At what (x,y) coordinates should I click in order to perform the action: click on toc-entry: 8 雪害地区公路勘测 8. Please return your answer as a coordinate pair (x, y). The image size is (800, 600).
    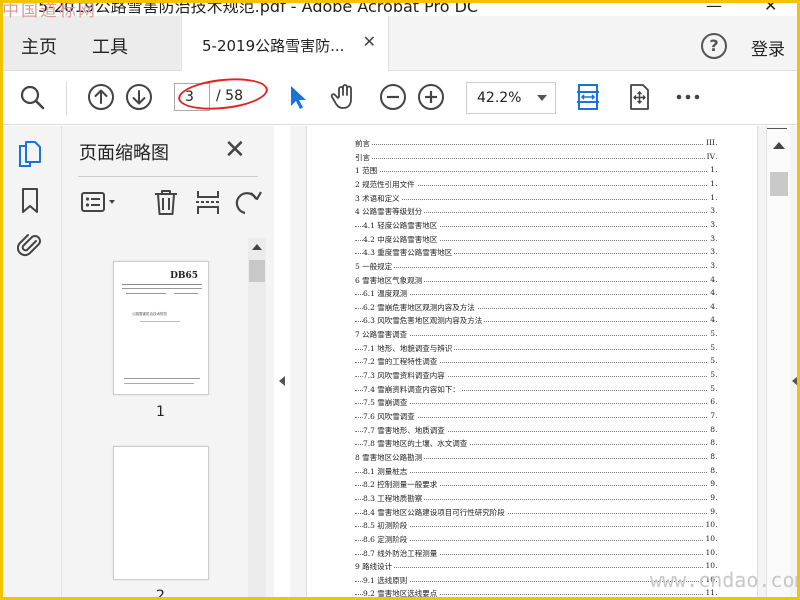
    Looking at the image, I should click on (533, 458).